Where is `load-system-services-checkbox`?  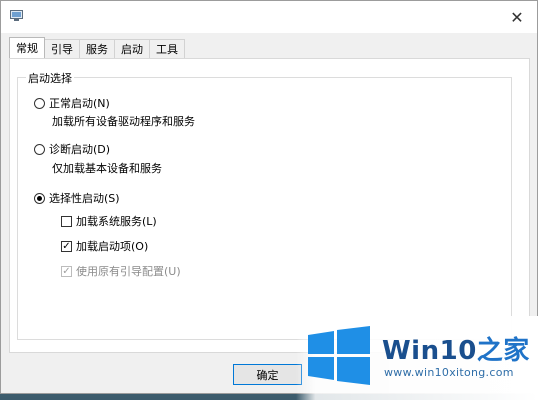
load-system-services-checkbox is located at coordinates (66, 221).